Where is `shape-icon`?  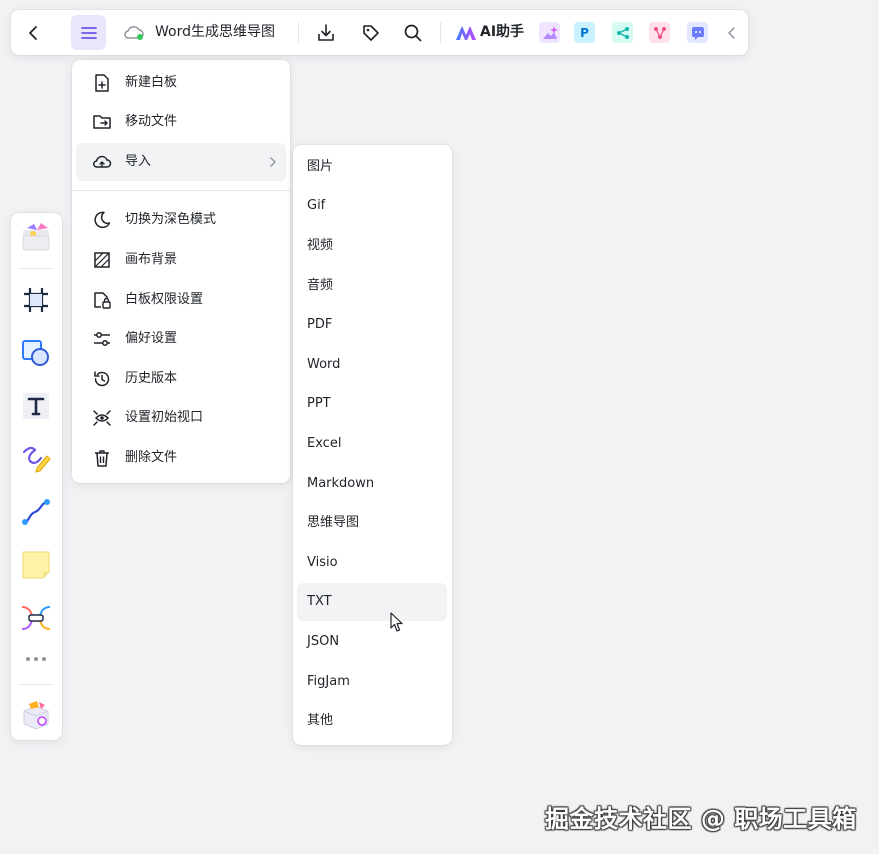 shape-icon is located at coordinates (35, 353).